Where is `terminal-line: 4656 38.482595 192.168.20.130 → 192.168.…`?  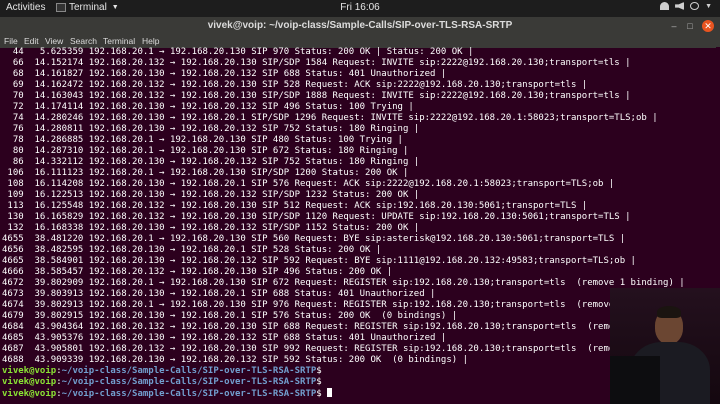
terminal-line: 4656 38.482595 192.168.20.130 → 192.168.… is located at coordinates (192, 250).